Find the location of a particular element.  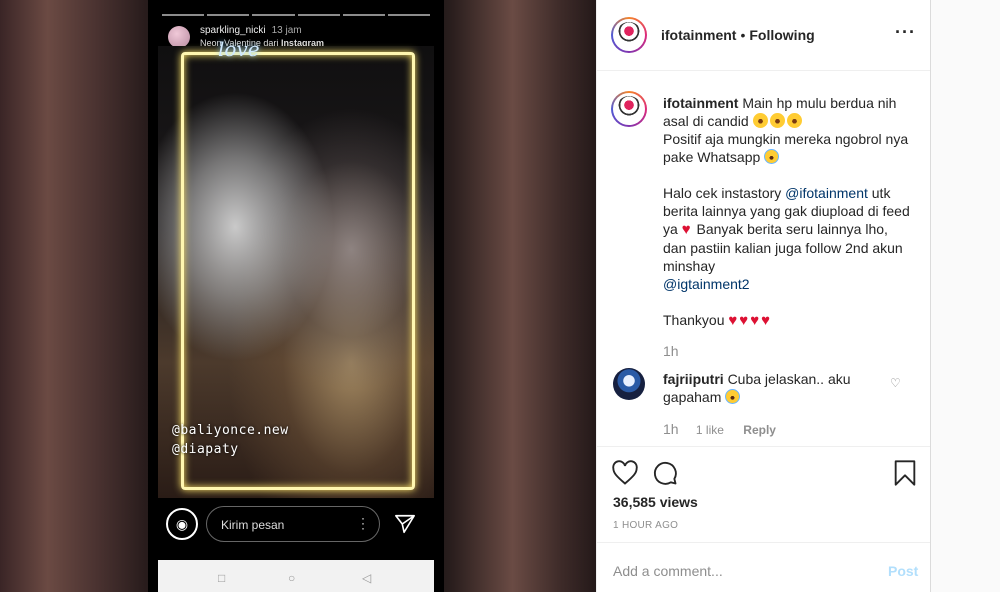

mention-igtainment2: @igtainment2 is located at coordinates (706, 284).